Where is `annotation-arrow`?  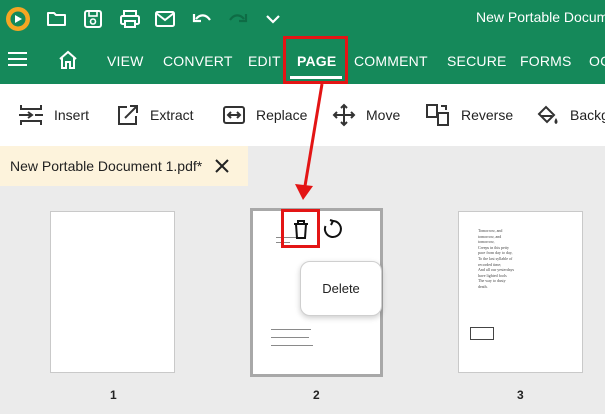
annotation-arrow is located at coordinates (309, 141).